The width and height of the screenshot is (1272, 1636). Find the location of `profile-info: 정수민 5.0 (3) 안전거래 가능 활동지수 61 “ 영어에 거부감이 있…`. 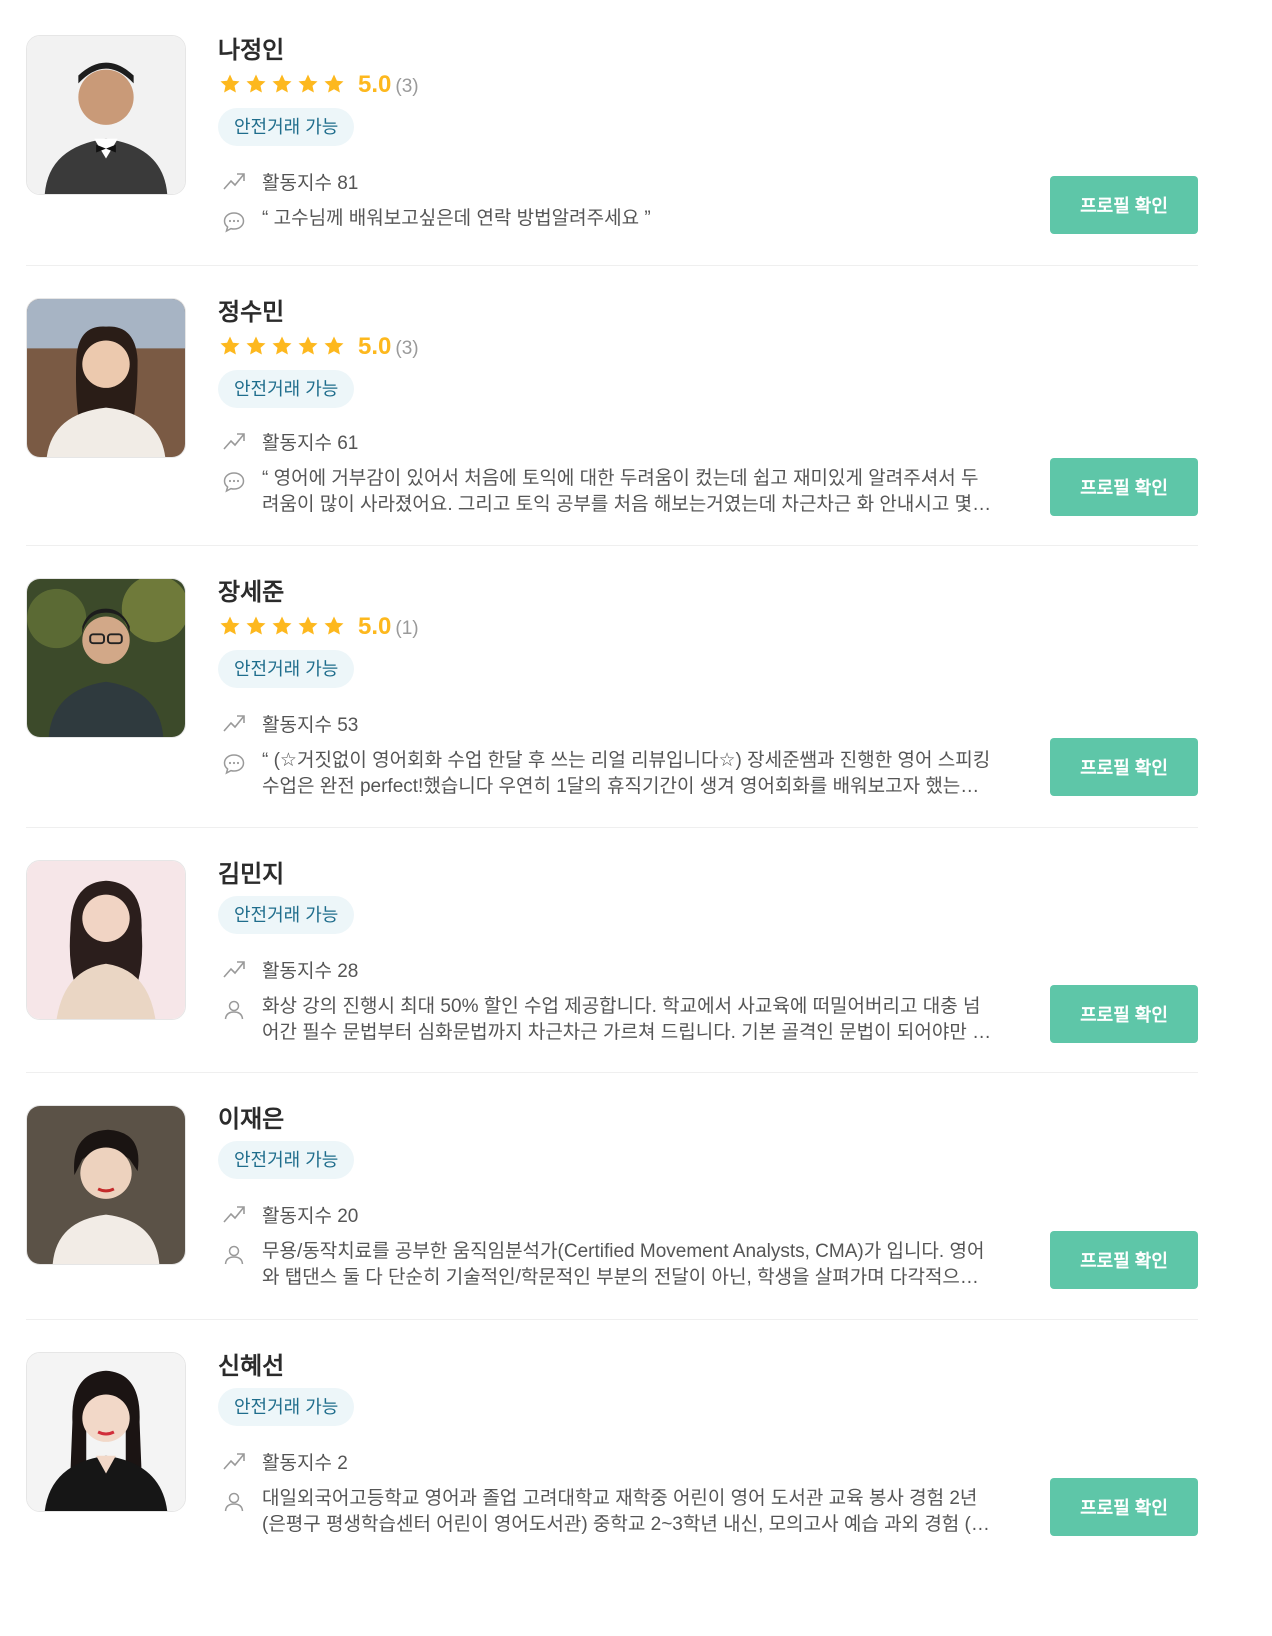

profile-info: 정수민 5.0 (3) 안전거래 가능 활동지수 61 “ 영어에 거부감이 있… is located at coordinates (608, 408).